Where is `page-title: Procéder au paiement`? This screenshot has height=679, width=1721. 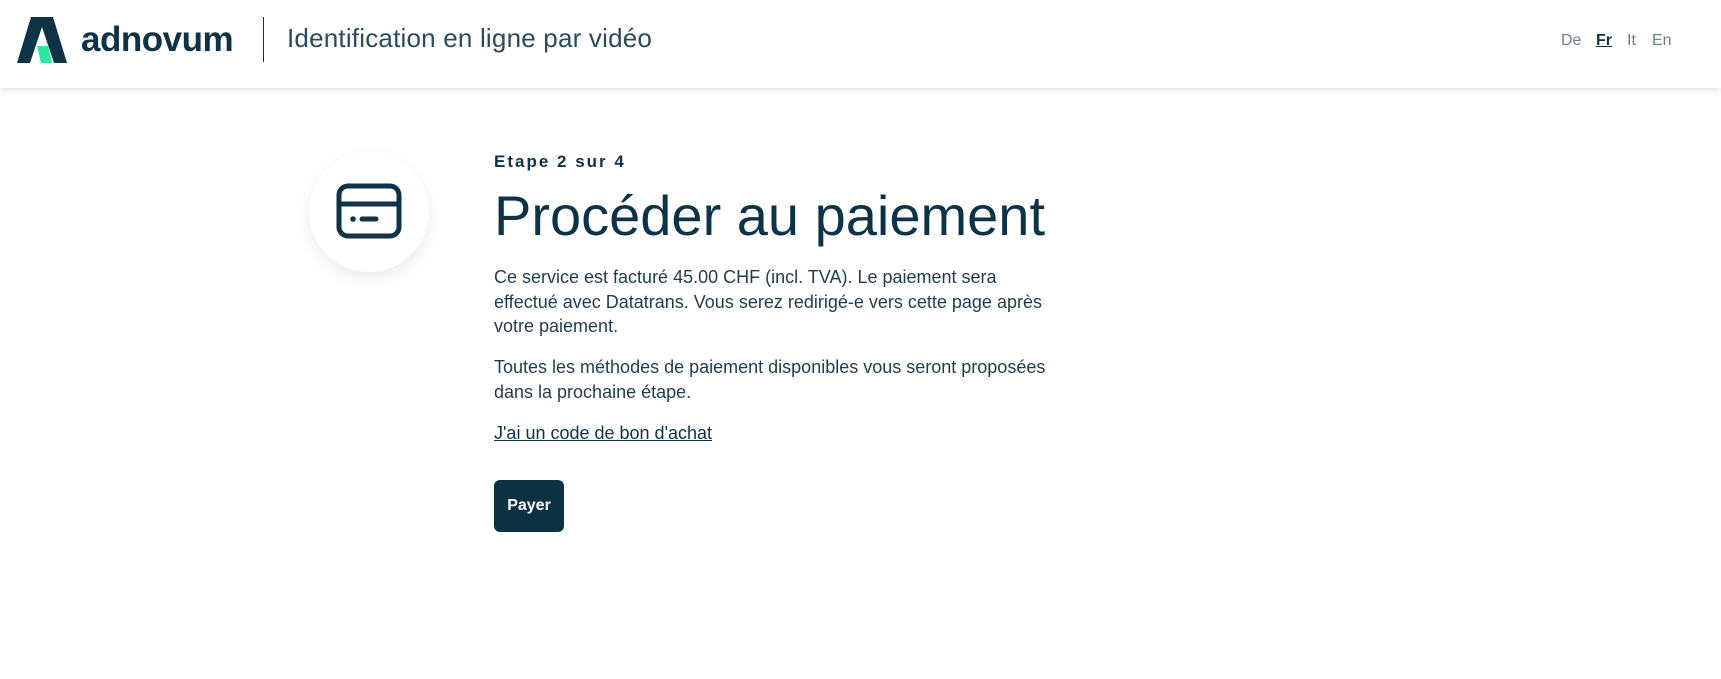
page-title: Procéder au paiement is located at coordinates (770, 215).